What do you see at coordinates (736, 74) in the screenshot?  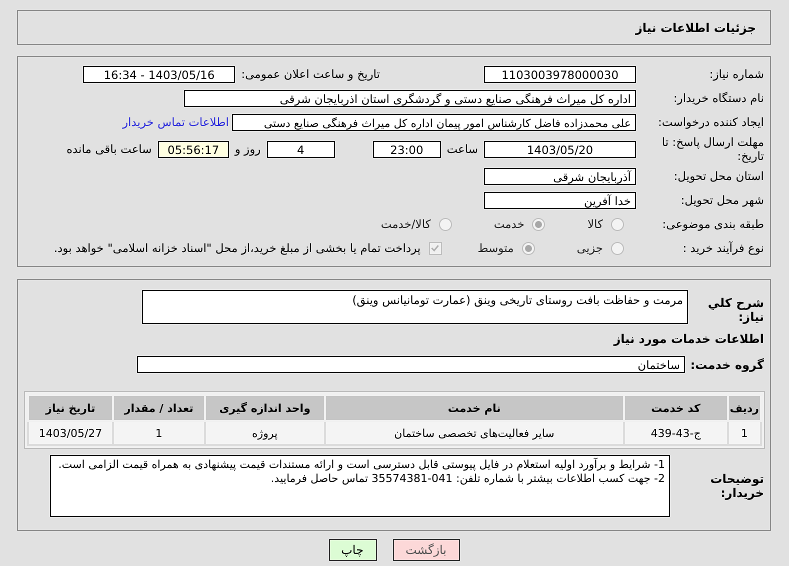 I see `field-label: شماره نیاز:` at bounding box center [736, 74].